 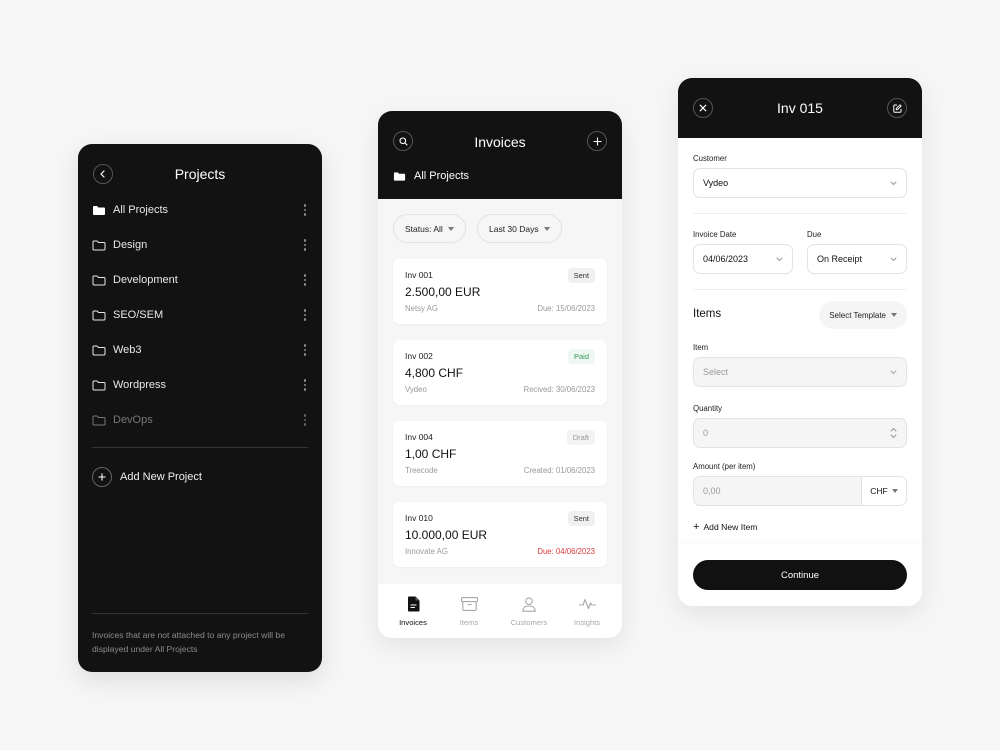 I want to click on project-item-label: SEO/SEM, so click(x=138, y=315).